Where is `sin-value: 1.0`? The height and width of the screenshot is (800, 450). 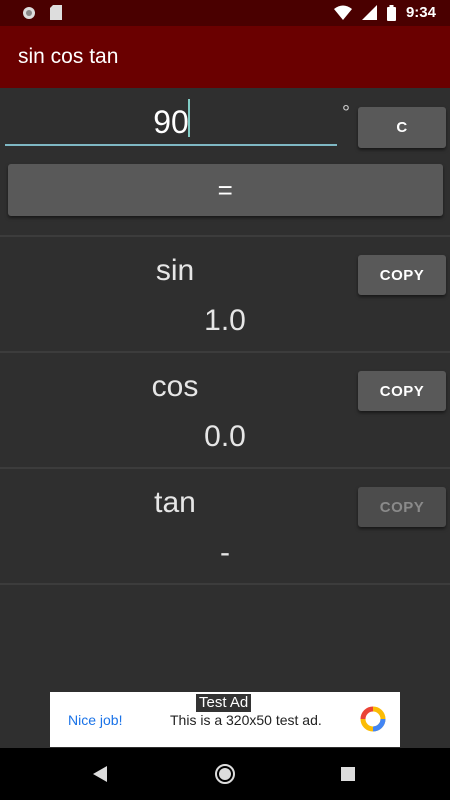
sin-value: 1.0 is located at coordinates (225, 320).